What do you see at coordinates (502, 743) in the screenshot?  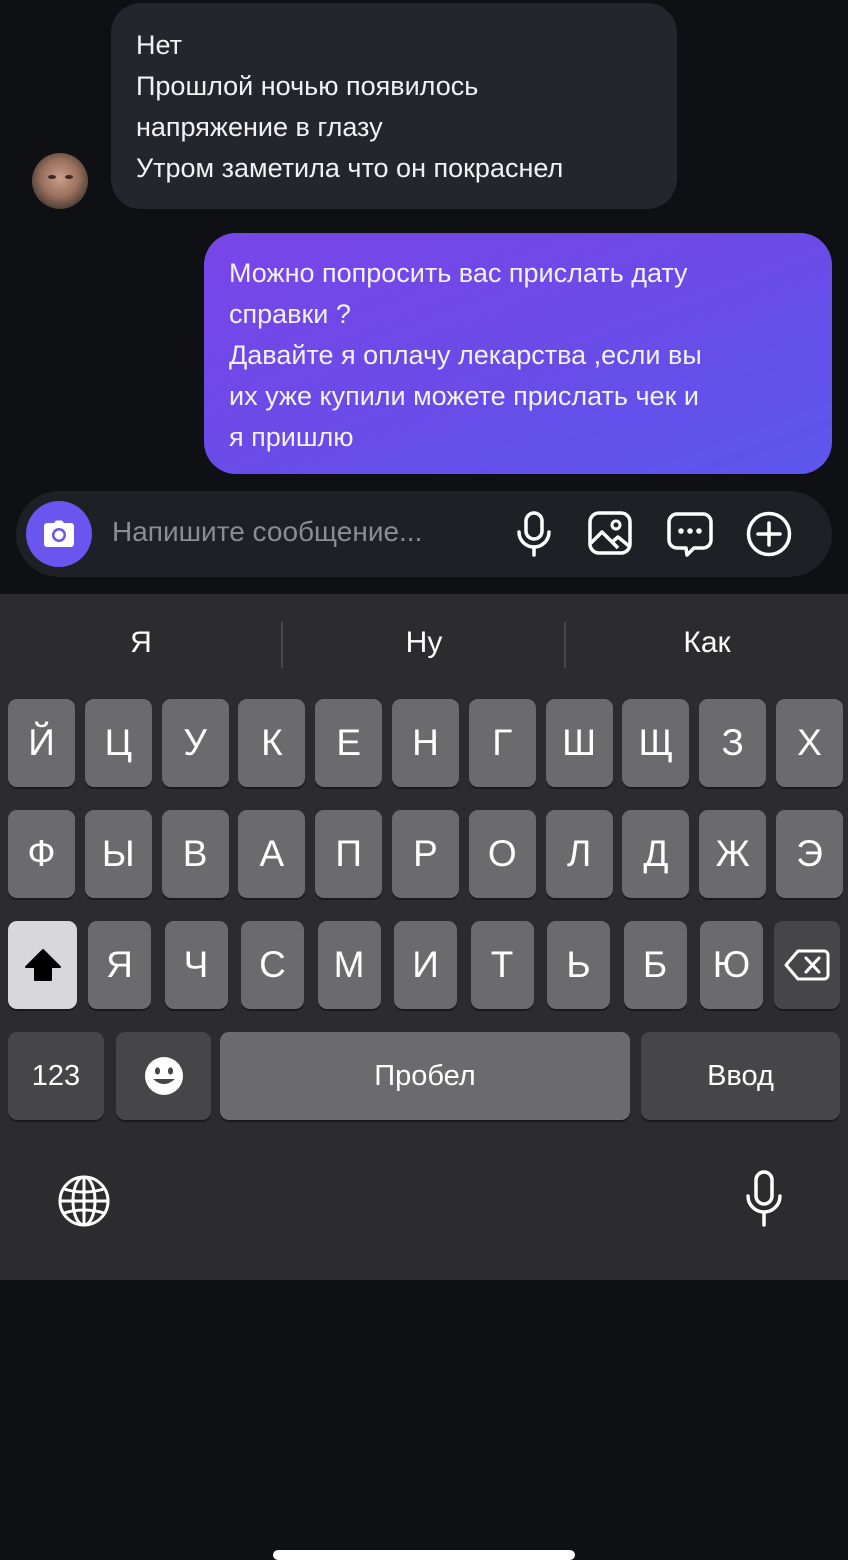 I see `letter-key: Г` at bounding box center [502, 743].